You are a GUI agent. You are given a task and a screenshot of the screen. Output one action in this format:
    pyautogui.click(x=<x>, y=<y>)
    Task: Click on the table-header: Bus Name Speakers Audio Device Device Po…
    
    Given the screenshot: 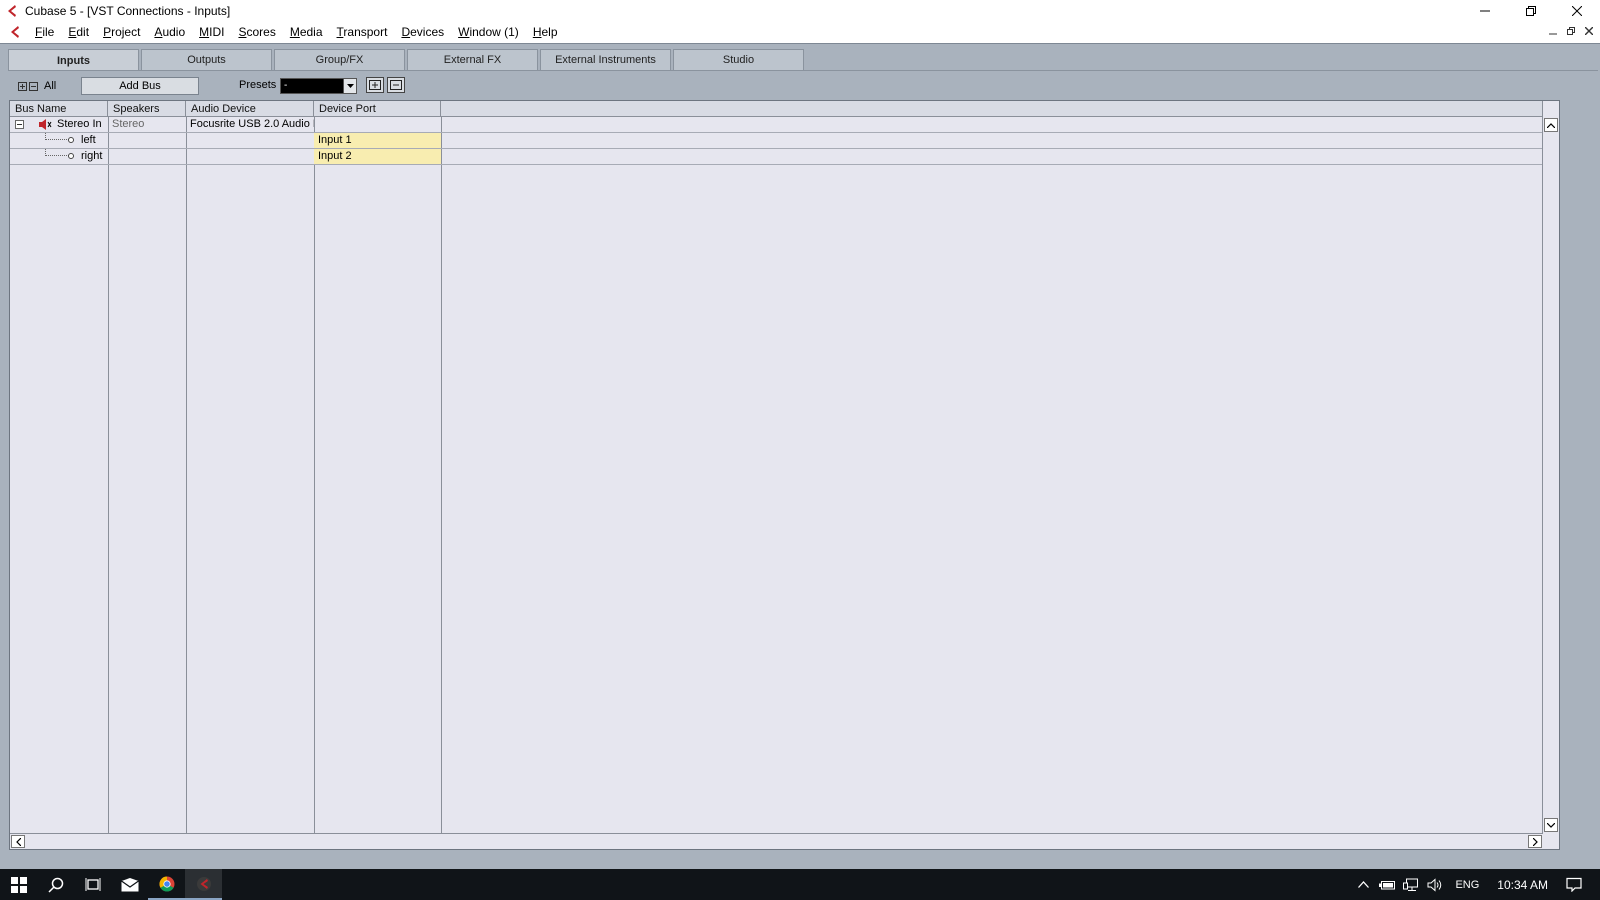 What is the action you would take?
    pyautogui.click(x=776, y=109)
    